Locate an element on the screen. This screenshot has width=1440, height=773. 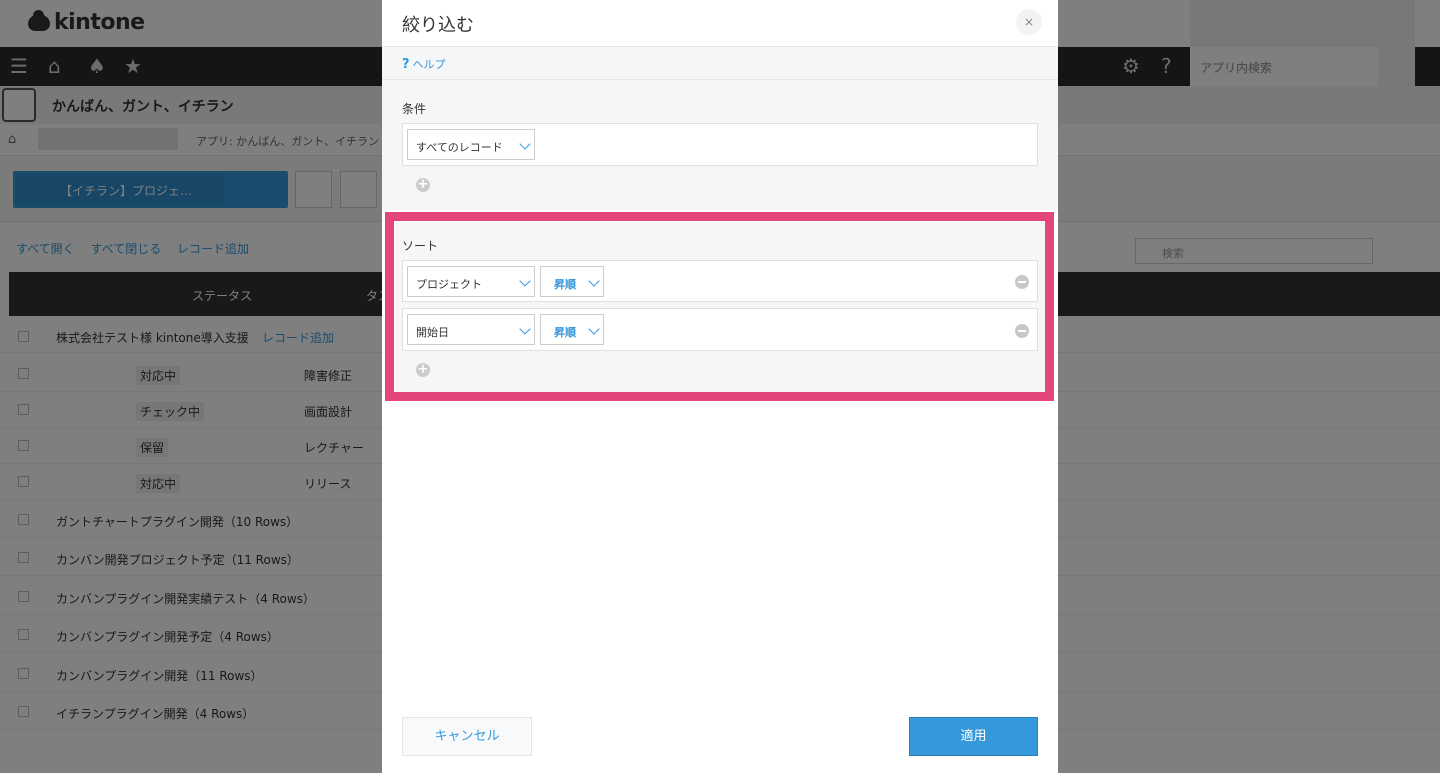
add-condition-icon: + is located at coordinates (423, 185).